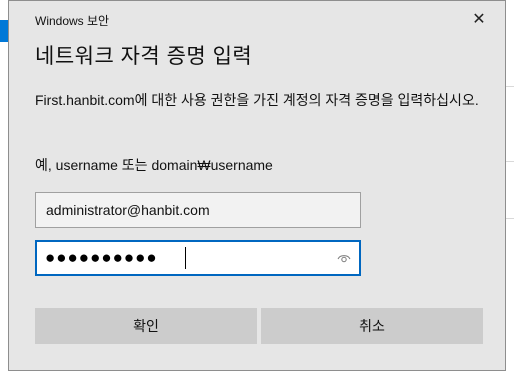  I want to click on dialog-caption: Windows 보안, so click(72, 21).